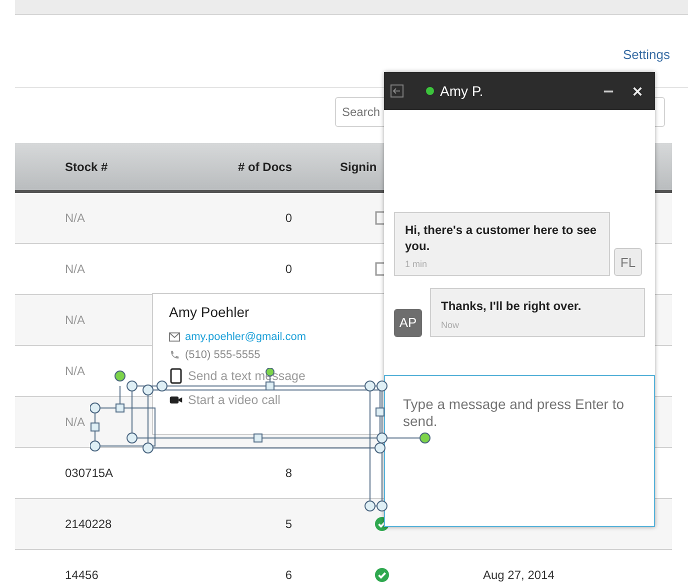 This screenshot has width=688, height=588. I want to click on table-cell: Aug 27, 2014, so click(518, 575).